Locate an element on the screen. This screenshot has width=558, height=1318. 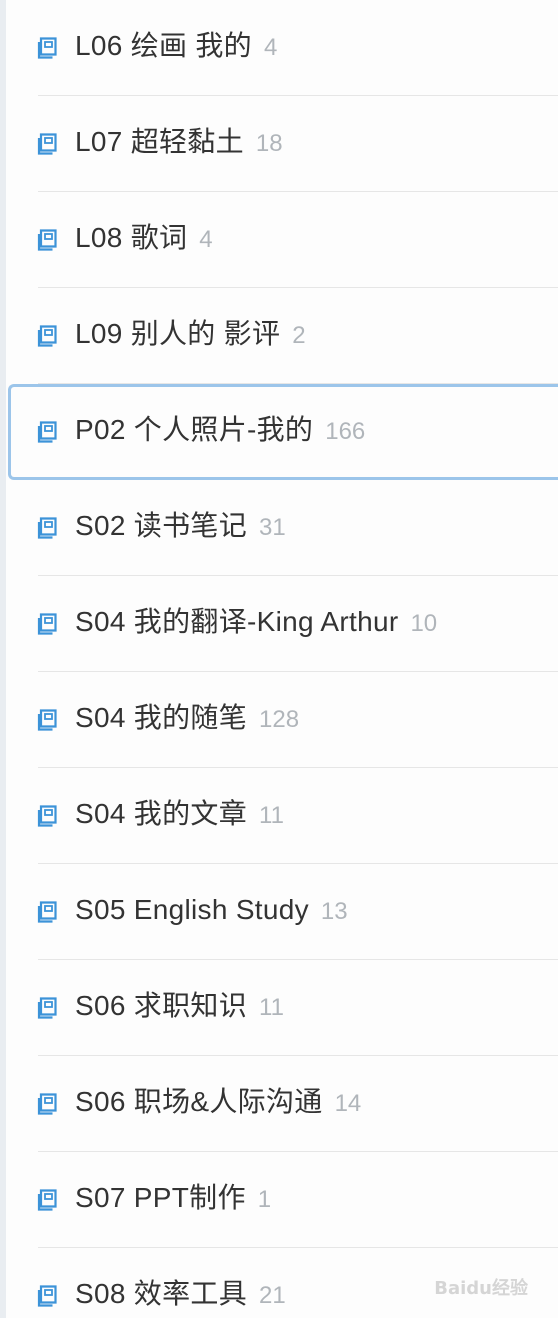
notebook-name: S06 职场&人际沟通 is located at coordinates (199, 1101).